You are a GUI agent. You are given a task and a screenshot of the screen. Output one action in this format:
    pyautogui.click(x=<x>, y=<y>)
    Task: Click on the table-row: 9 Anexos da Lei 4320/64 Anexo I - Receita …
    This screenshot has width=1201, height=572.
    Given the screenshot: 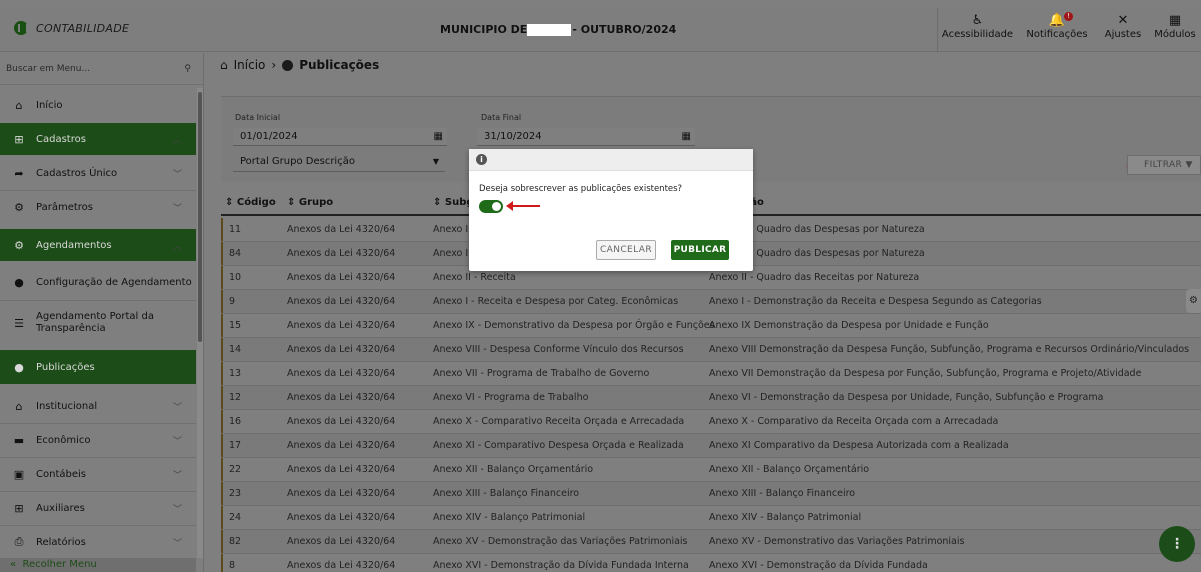 What is the action you would take?
    pyautogui.click(x=711, y=302)
    